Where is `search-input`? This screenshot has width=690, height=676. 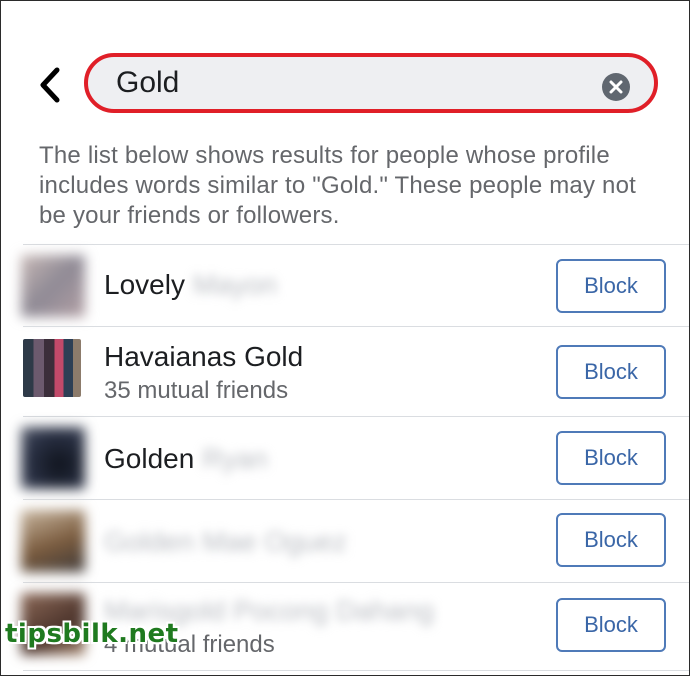 search-input is located at coordinates (356, 83).